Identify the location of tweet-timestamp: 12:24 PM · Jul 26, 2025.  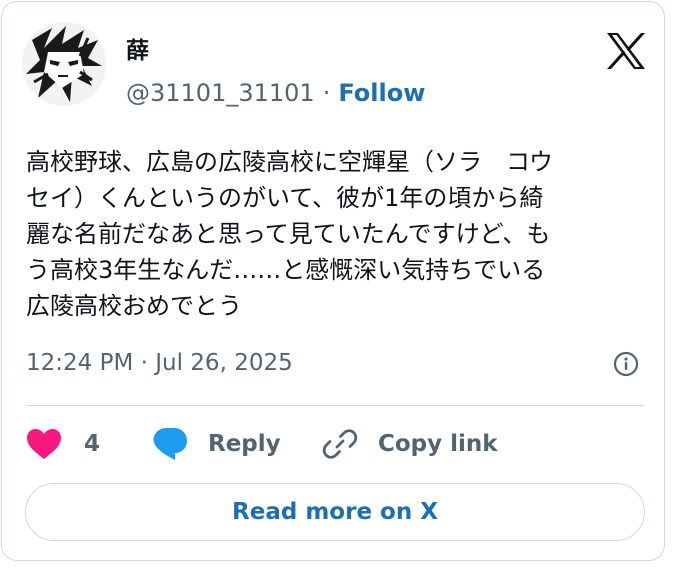
(159, 363).